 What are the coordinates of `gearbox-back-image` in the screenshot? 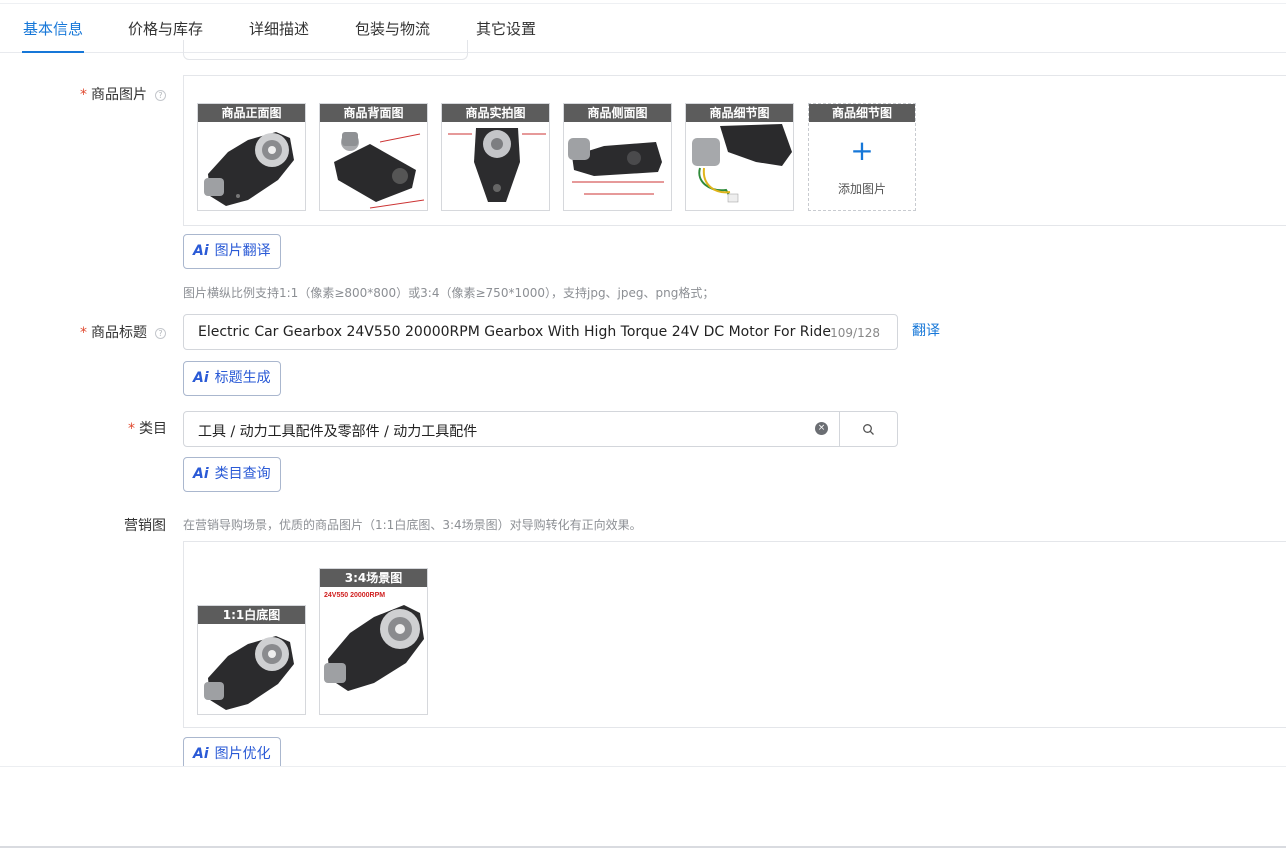 It's located at (379, 170).